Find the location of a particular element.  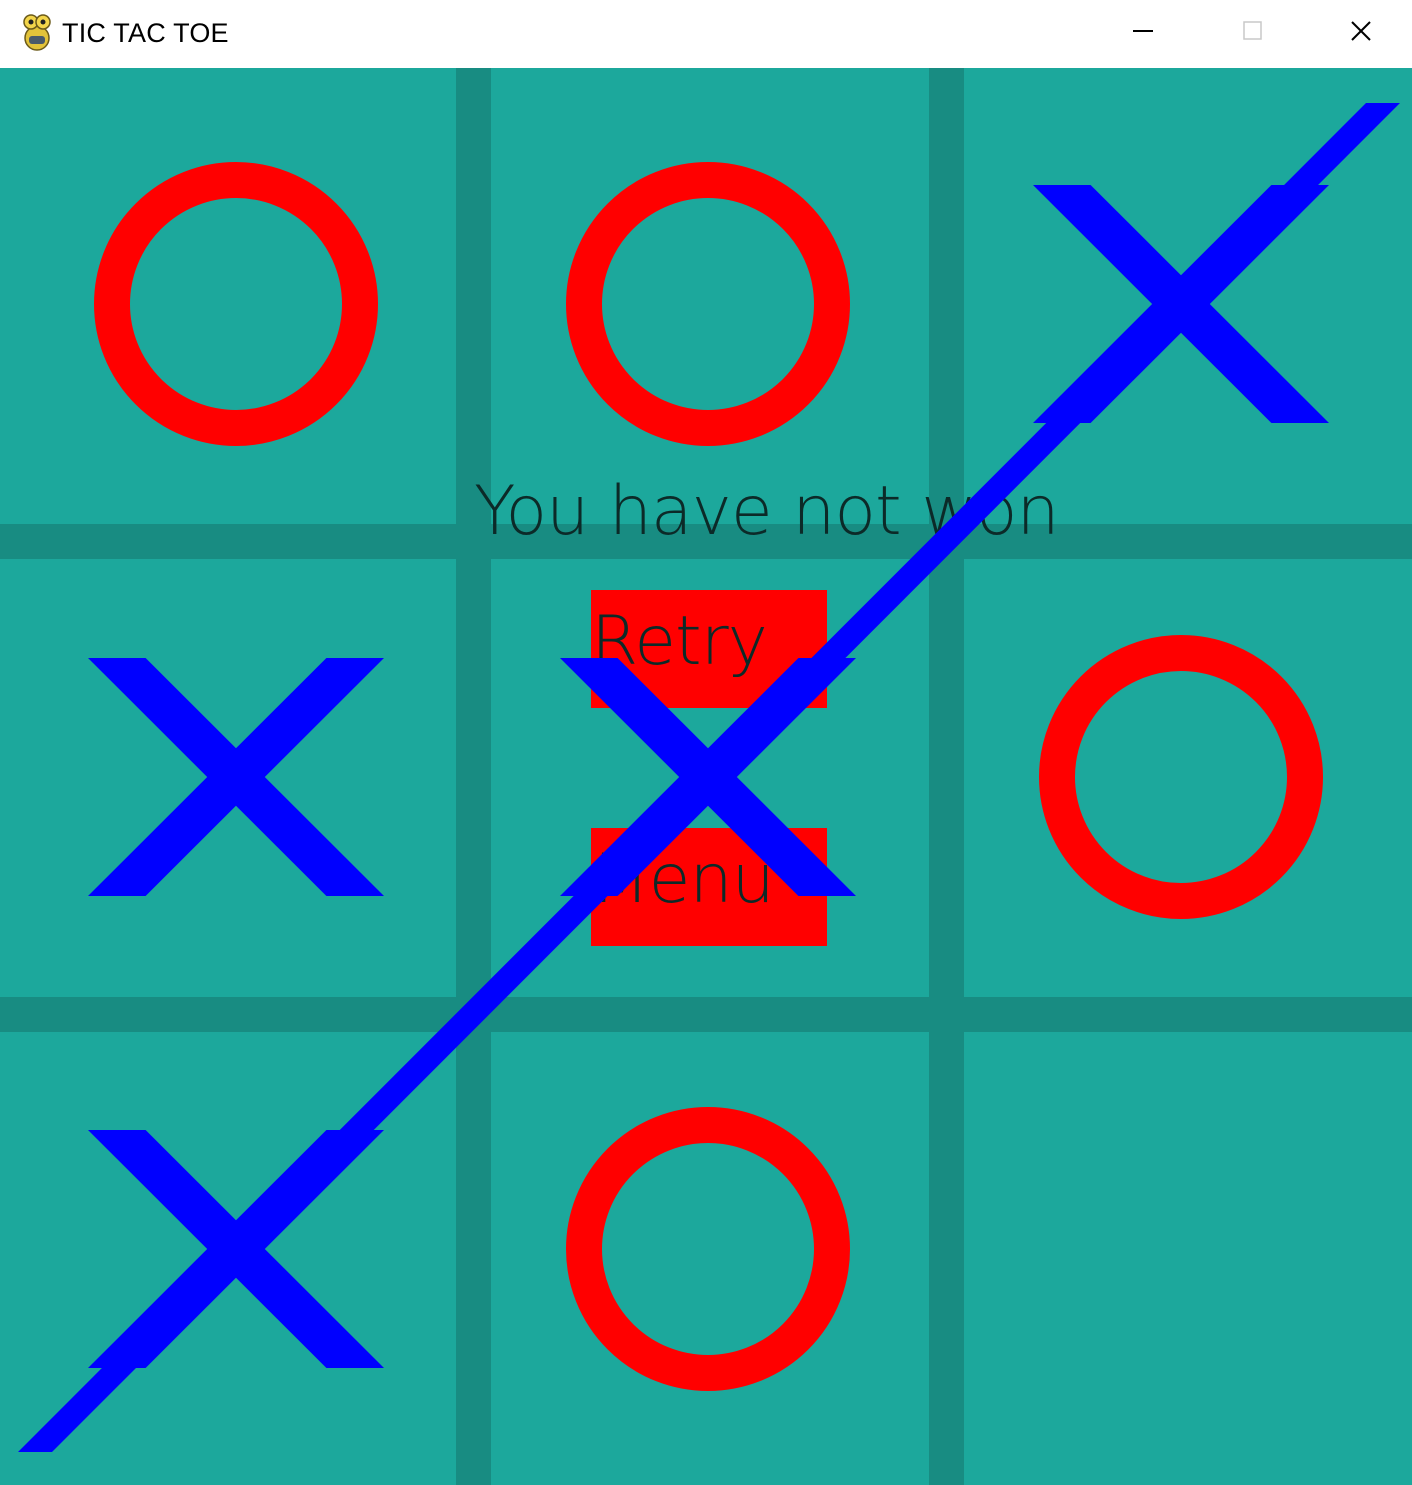

close-icon is located at coordinates (1361, 31).